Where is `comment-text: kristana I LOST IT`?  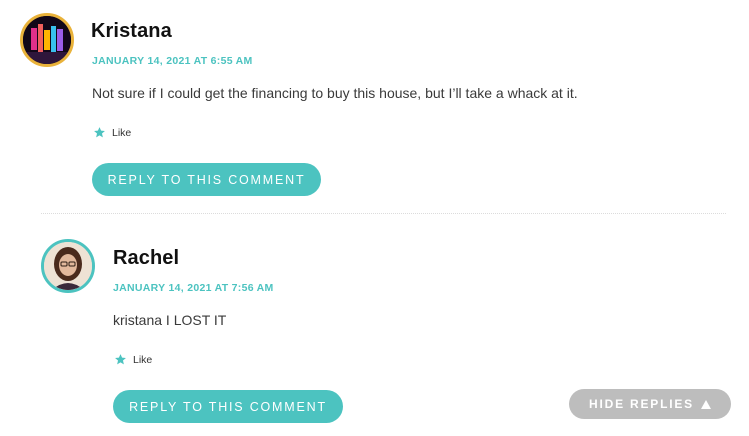
comment-text: kristana I LOST IT is located at coordinates (170, 320).